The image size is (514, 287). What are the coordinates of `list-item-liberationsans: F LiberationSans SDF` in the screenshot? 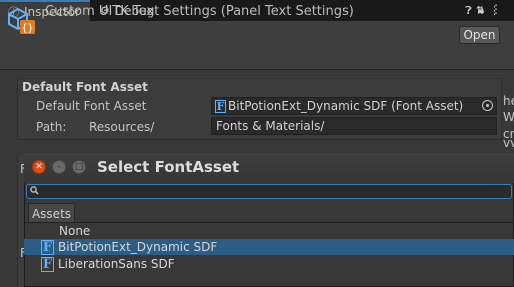 It's located at (269, 264).